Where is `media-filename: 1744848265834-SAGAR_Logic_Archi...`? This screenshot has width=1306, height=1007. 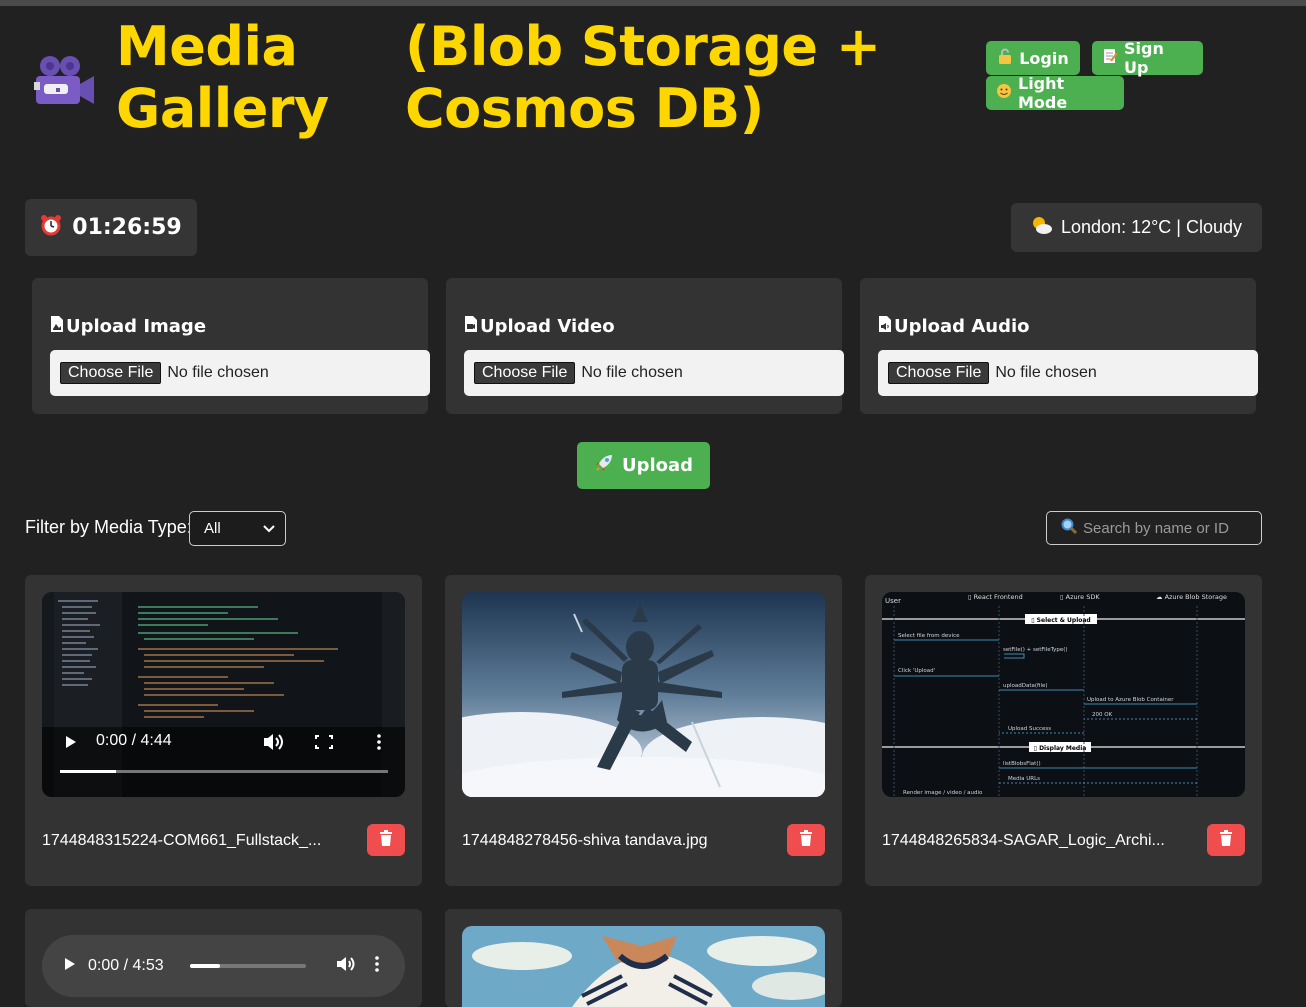 media-filename: 1744848265834-SAGAR_Logic_Archi... is located at coordinates (1023, 840).